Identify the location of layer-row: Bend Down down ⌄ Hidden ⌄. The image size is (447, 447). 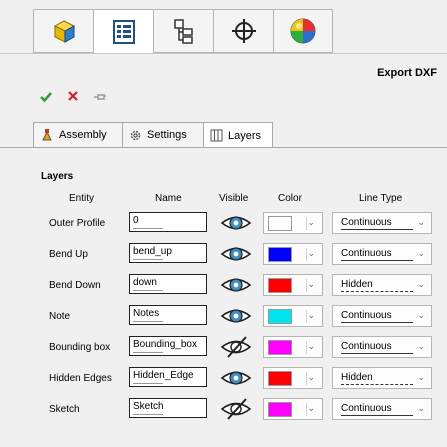
(223, 286).